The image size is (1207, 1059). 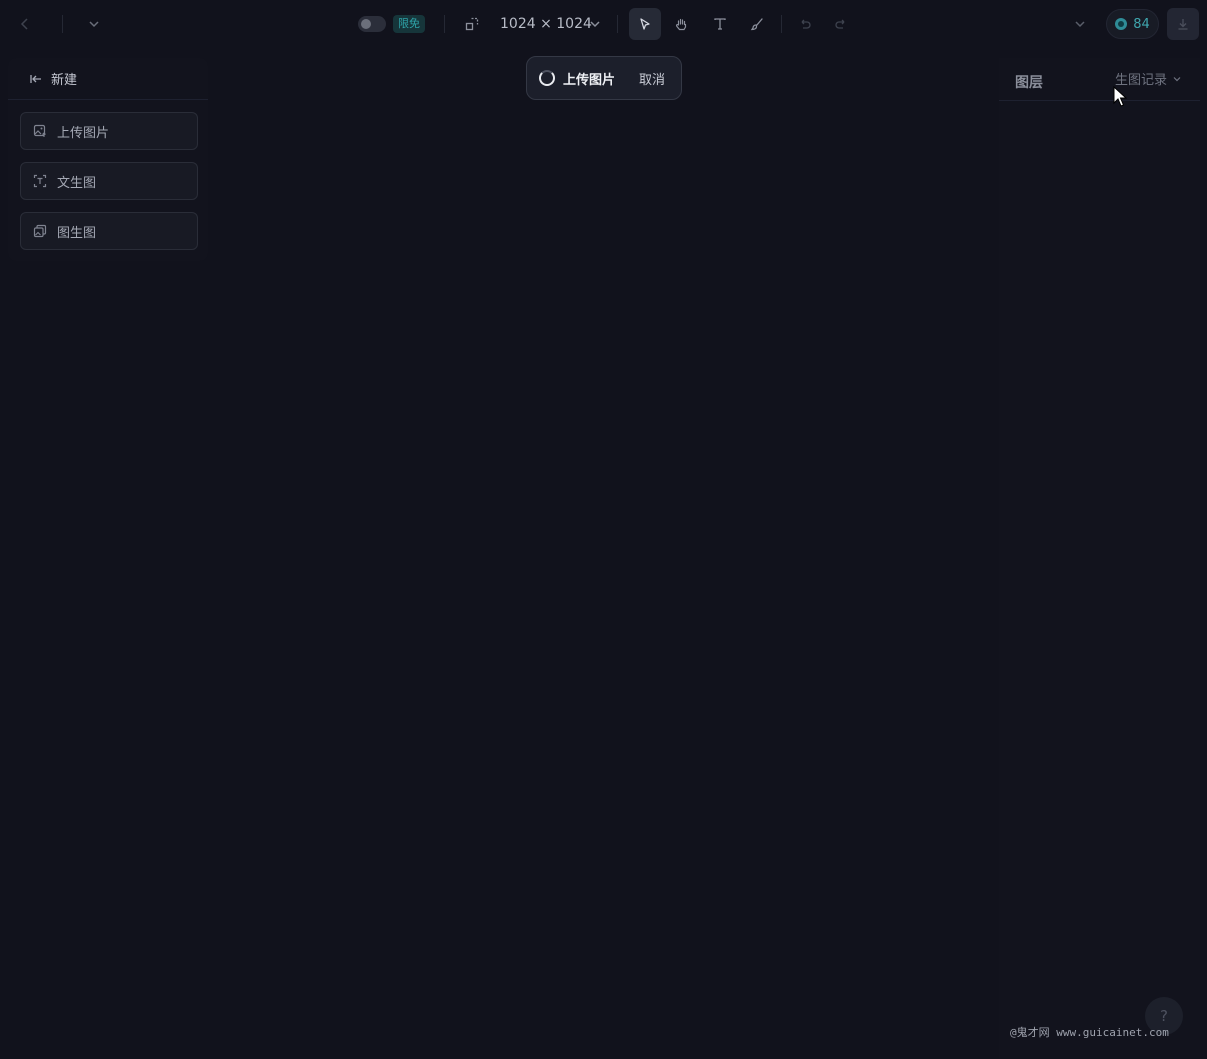 What do you see at coordinates (40, 231) in the screenshot?
I see `image-to-image-icon` at bounding box center [40, 231].